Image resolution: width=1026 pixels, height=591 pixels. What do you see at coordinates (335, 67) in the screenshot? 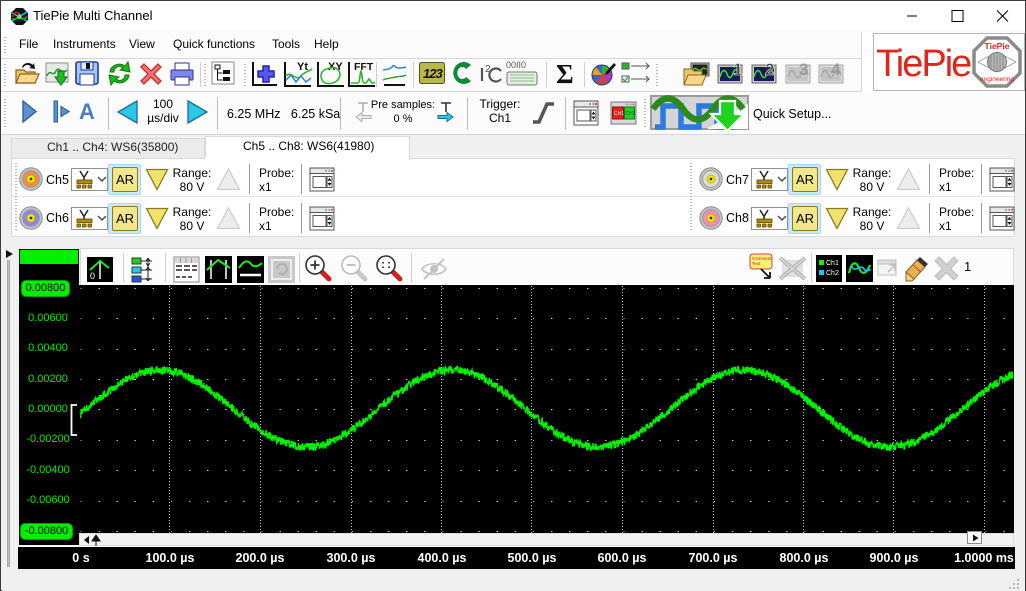
I see `svg-text: XY` at bounding box center [335, 67].